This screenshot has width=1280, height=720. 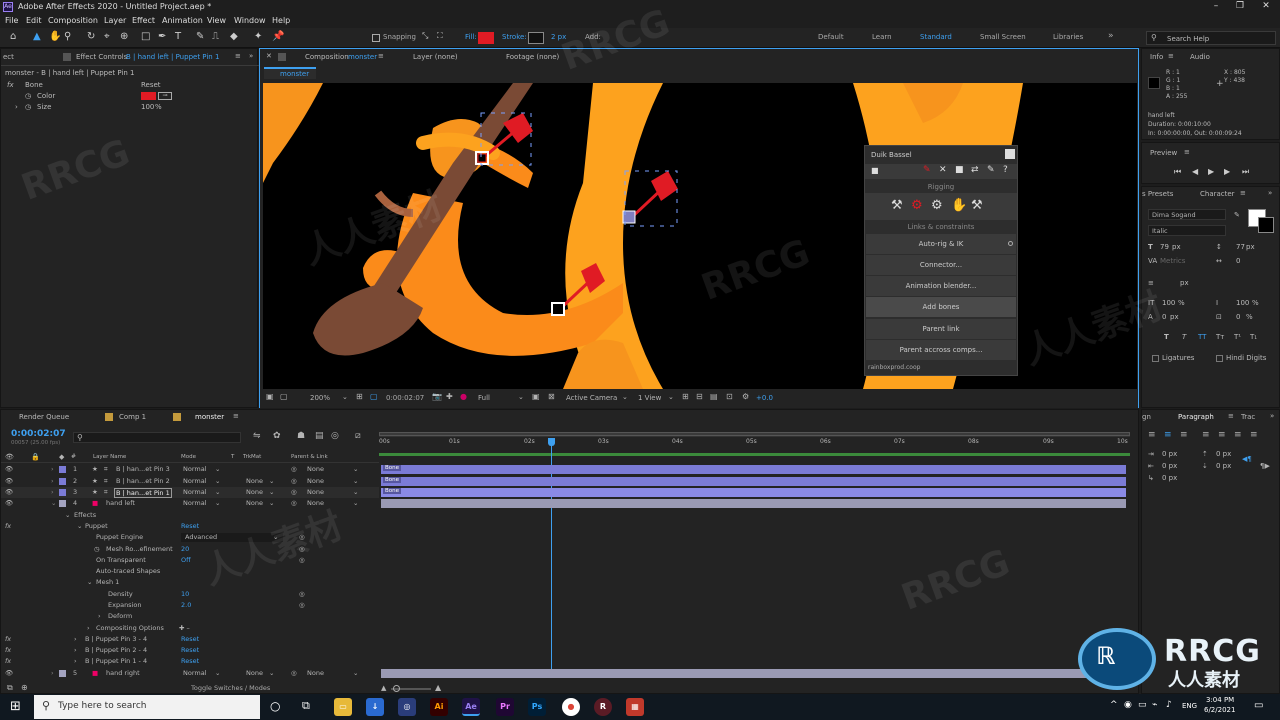 I want to click on leading-value: 77, so click(x=1240, y=247).